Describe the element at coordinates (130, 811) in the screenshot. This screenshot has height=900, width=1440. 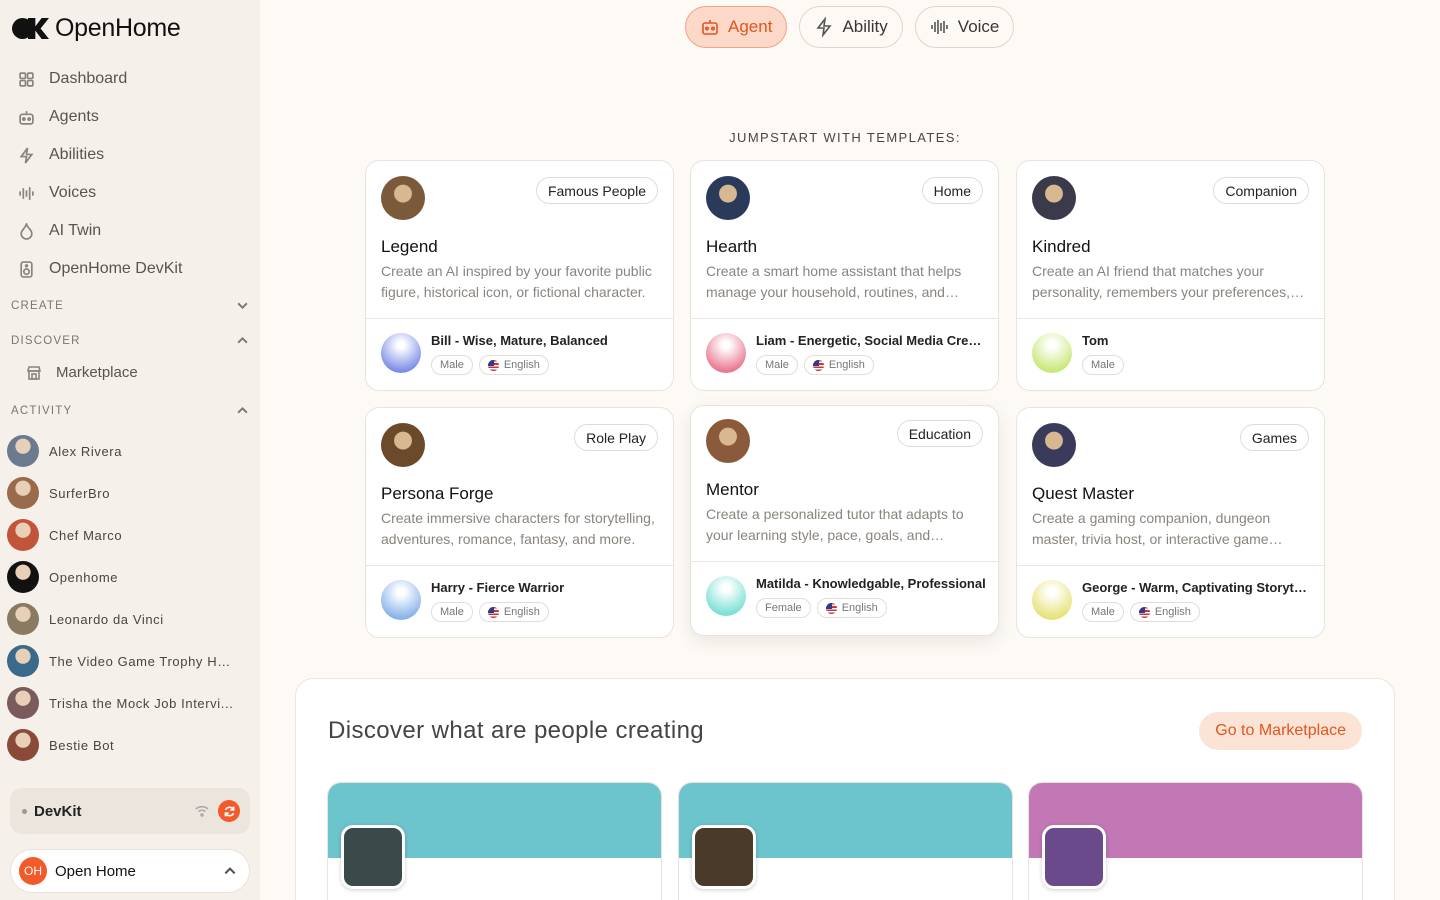
I see `devkit-status: DevKit` at that location.